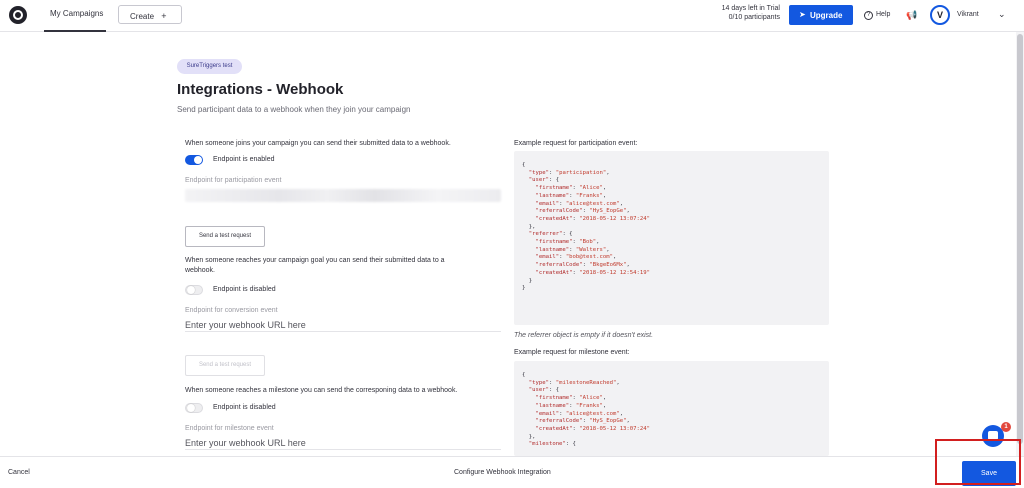 The width and height of the screenshot is (1024, 488). What do you see at coordinates (750, 8) in the screenshot?
I see `trial-days-left: 14 days left in Trial` at bounding box center [750, 8].